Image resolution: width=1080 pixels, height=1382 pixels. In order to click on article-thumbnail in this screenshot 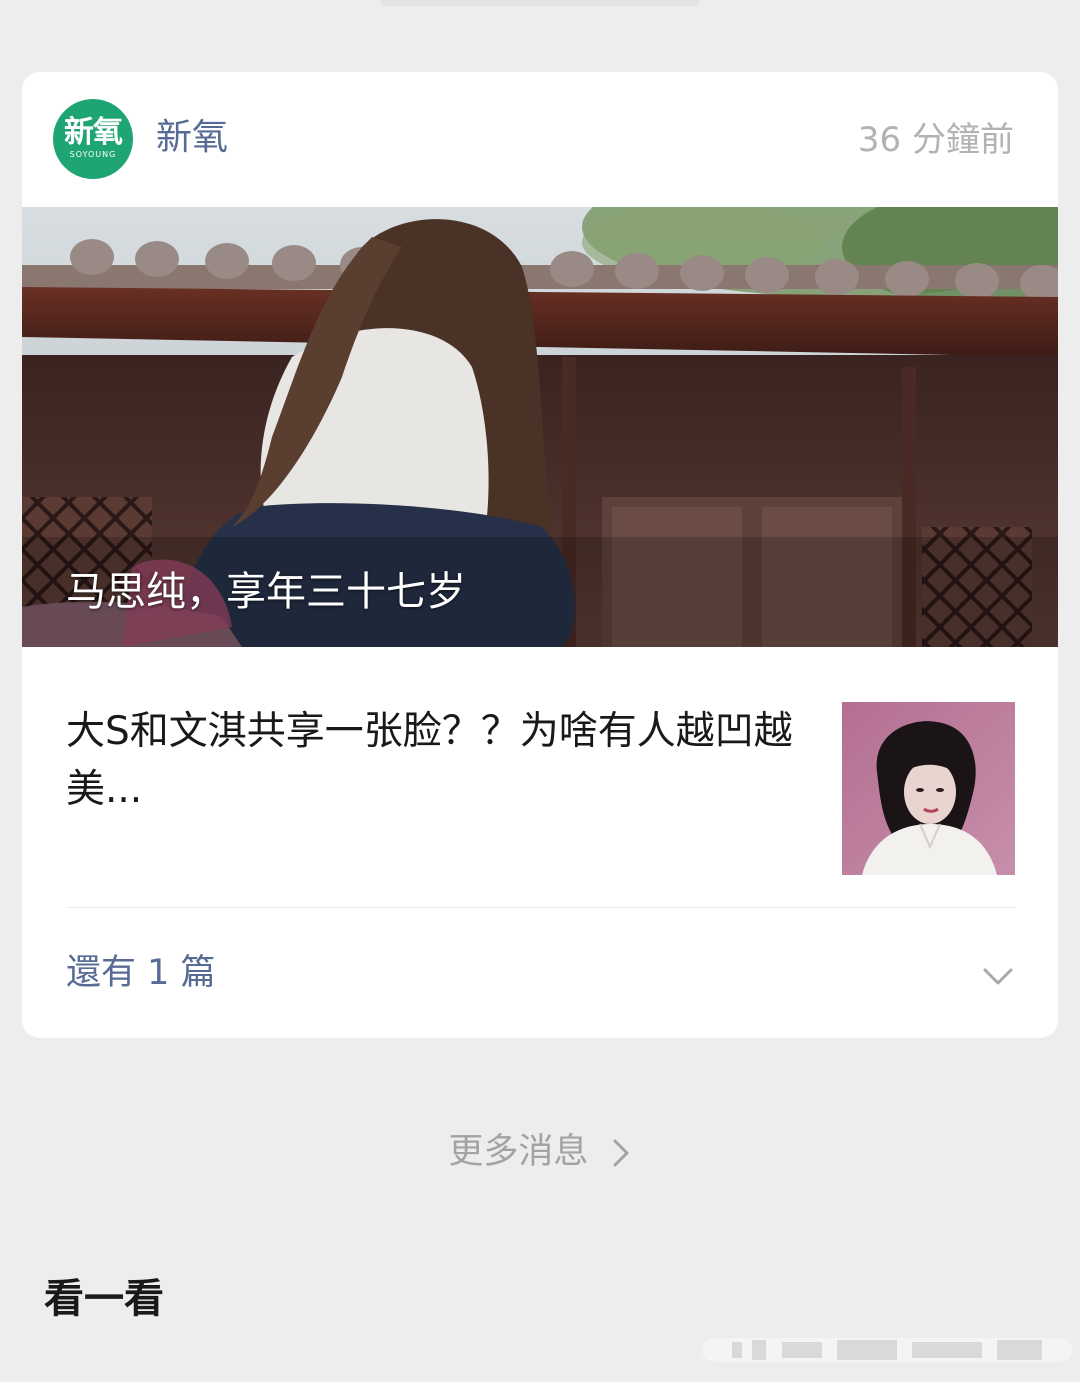, I will do `click(928, 788)`.